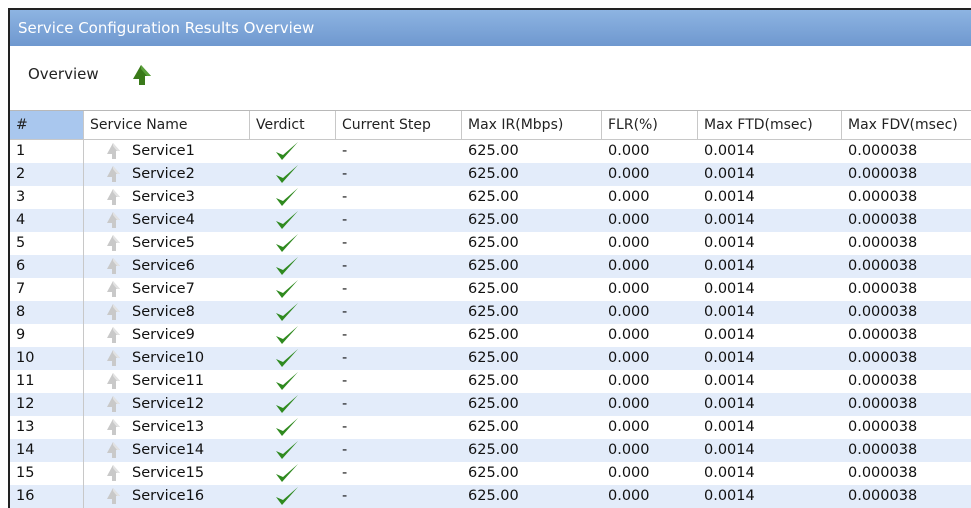  I want to click on row-number: 10, so click(47, 358).